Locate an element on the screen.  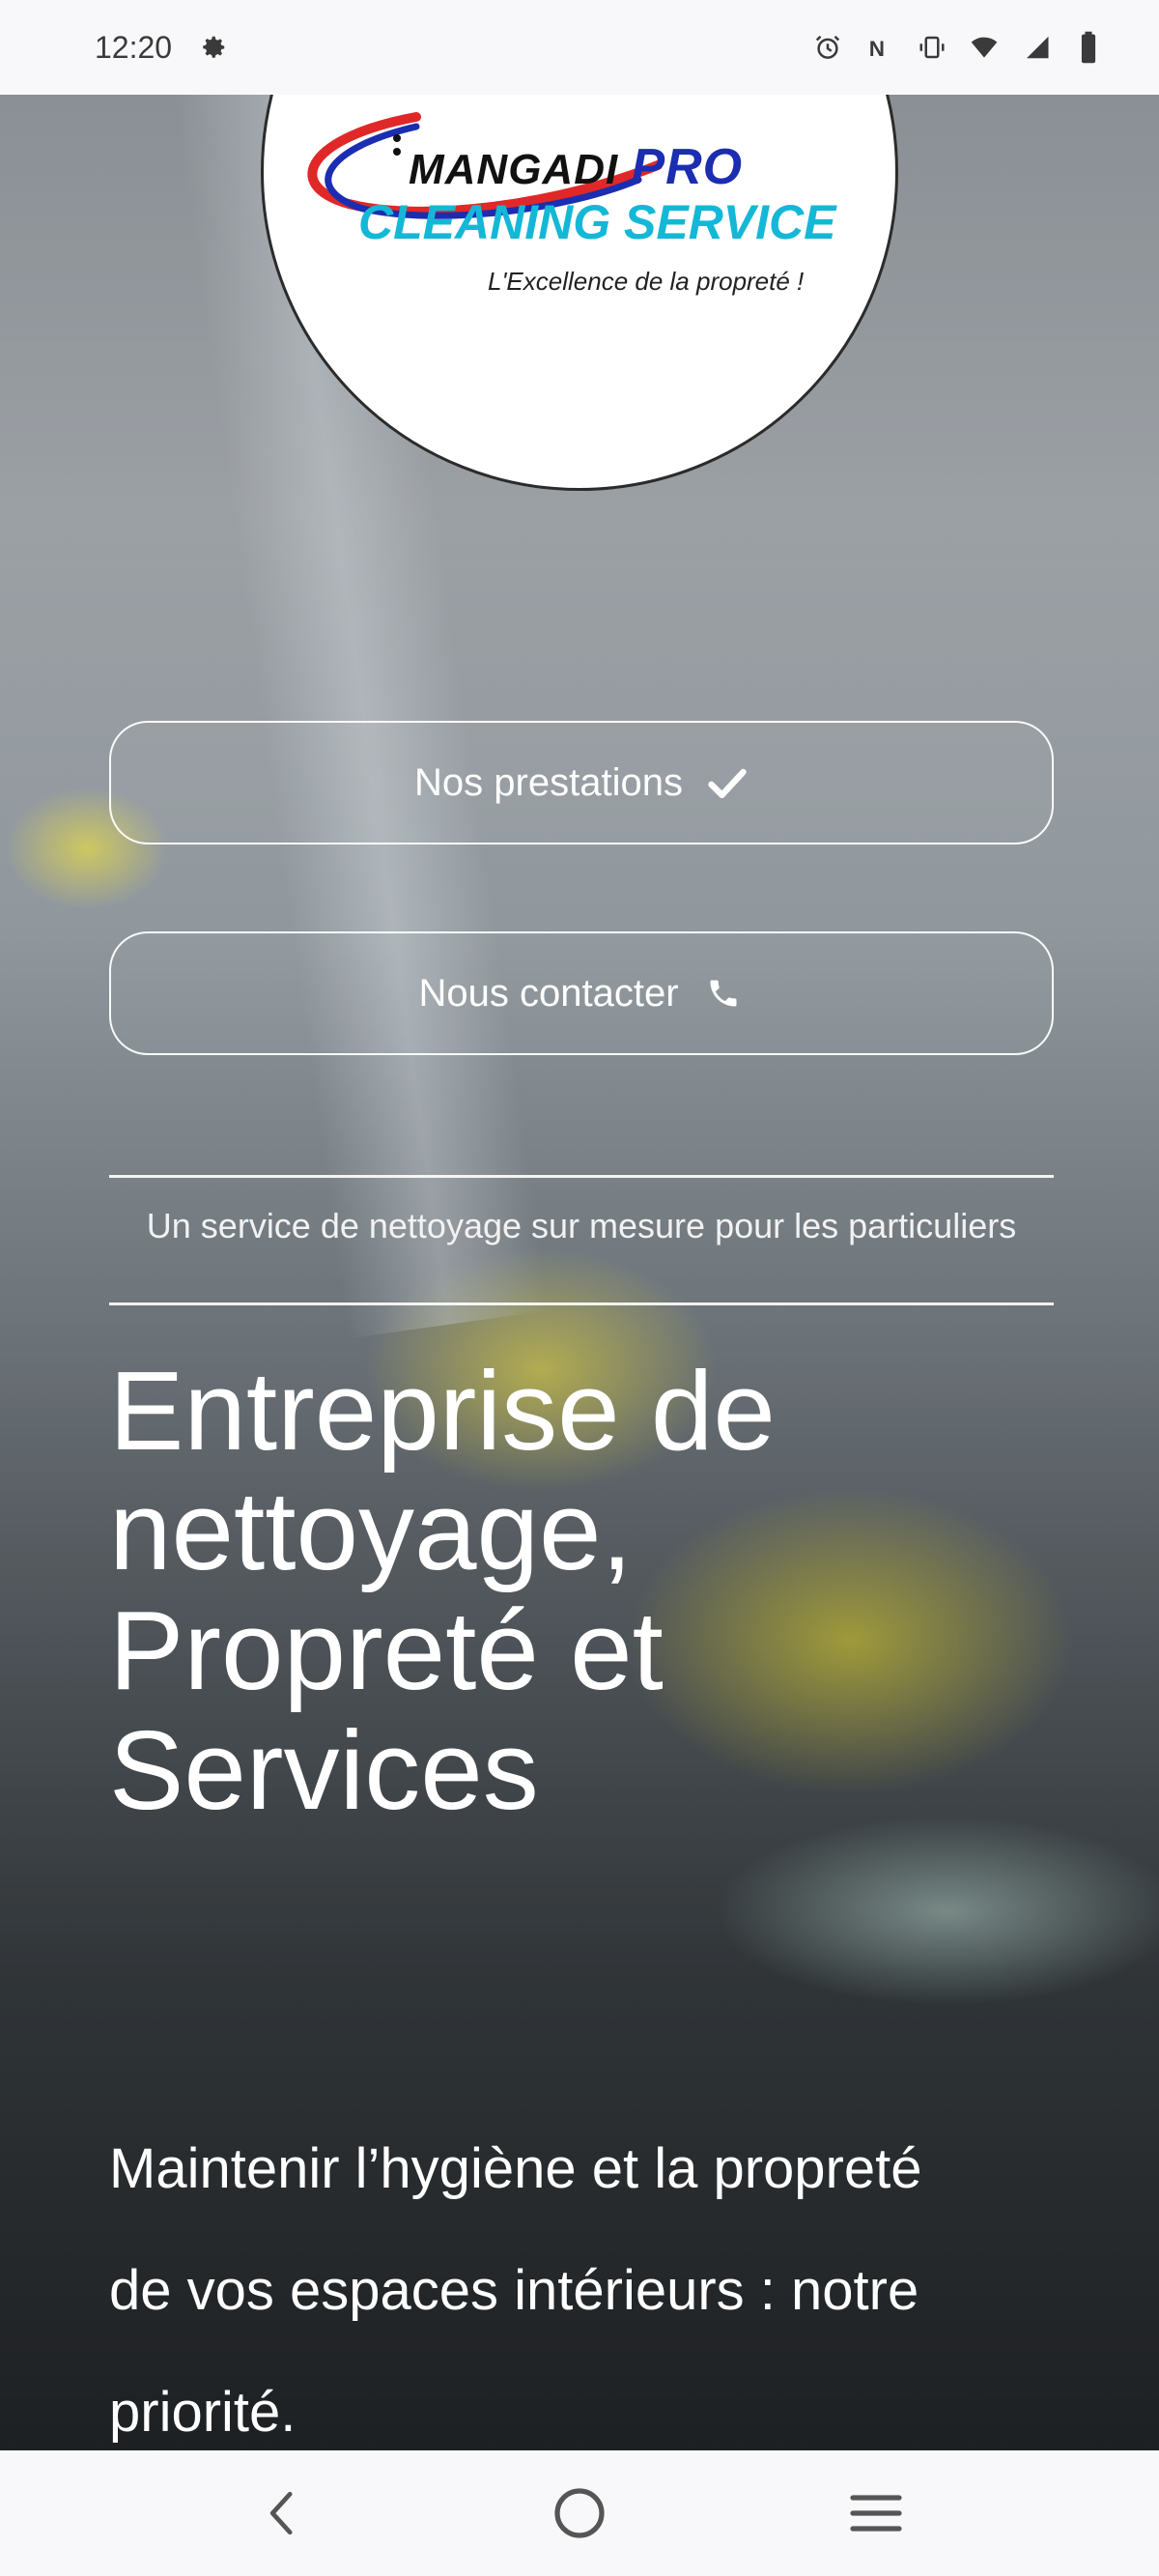
logo-brand-name: MANGADI is located at coordinates (514, 170).